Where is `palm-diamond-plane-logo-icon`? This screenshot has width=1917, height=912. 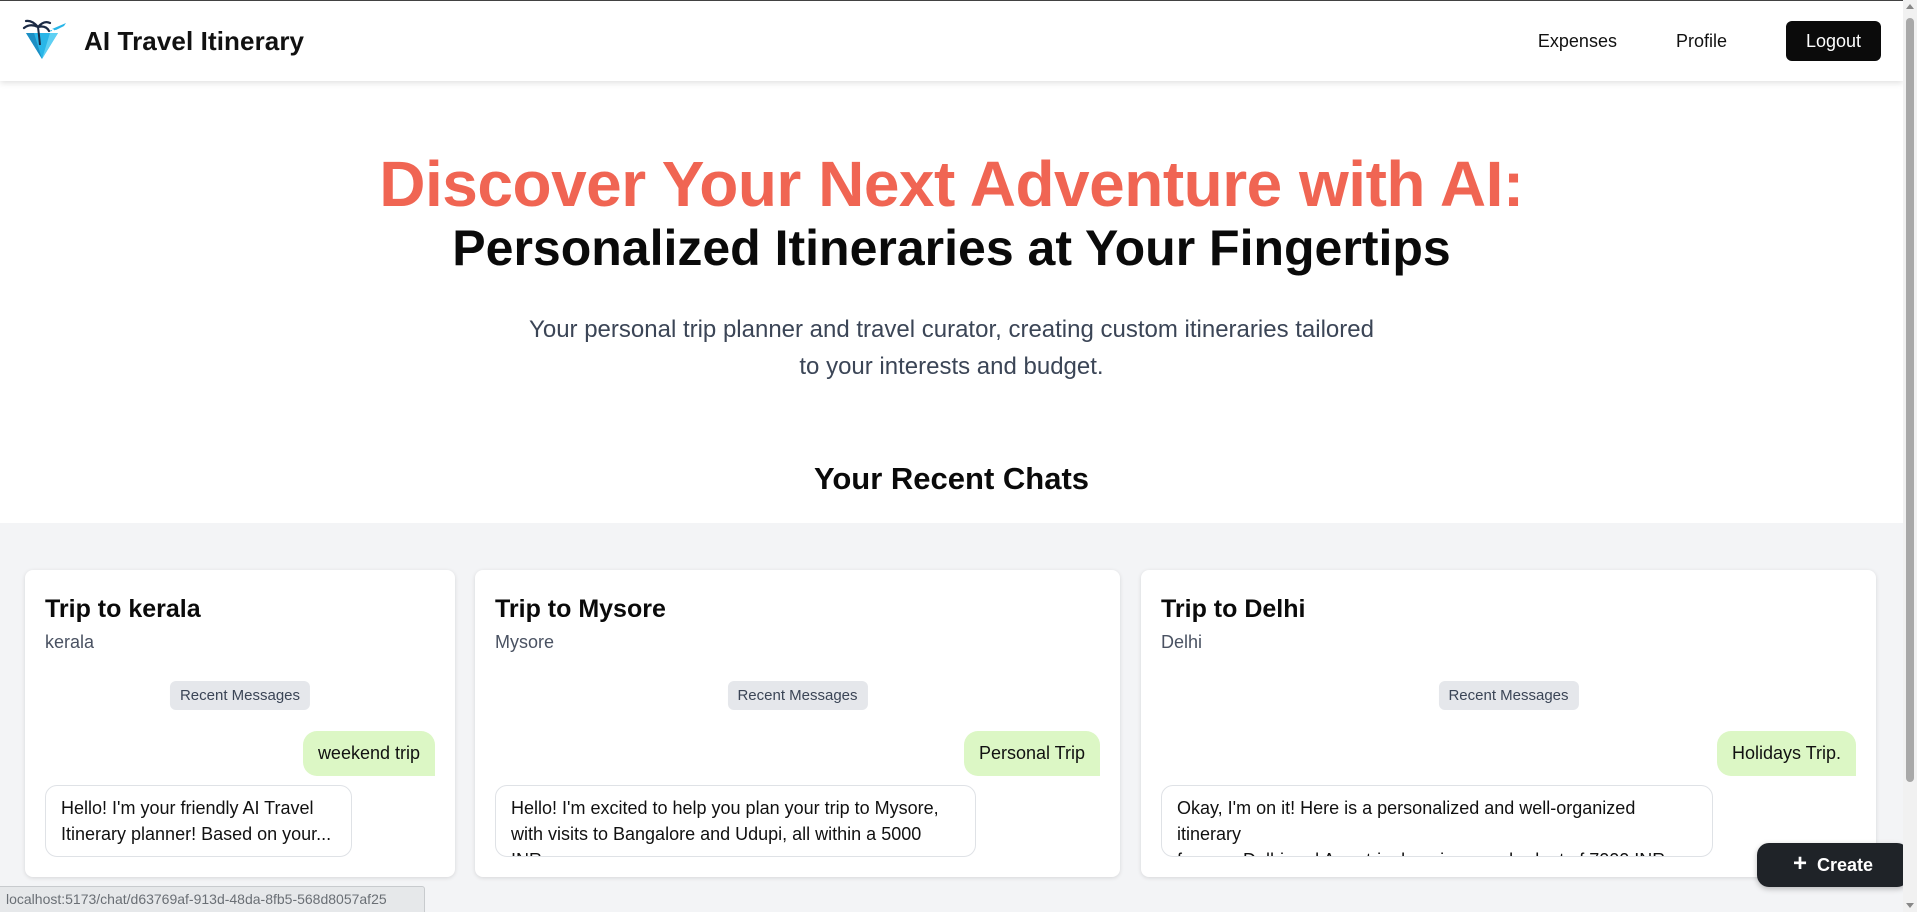
palm-diamond-plane-logo-icon is located at coordinates (44, 39).